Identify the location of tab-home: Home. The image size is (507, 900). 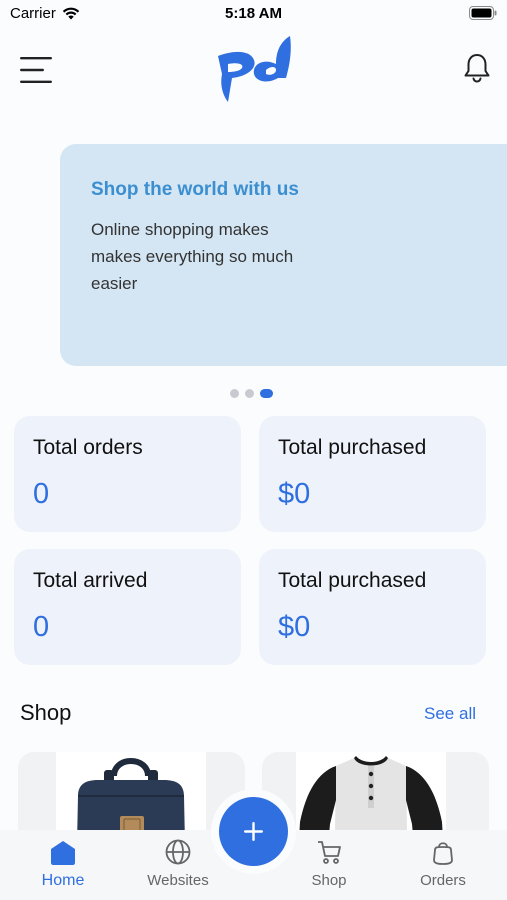
(63, 864).